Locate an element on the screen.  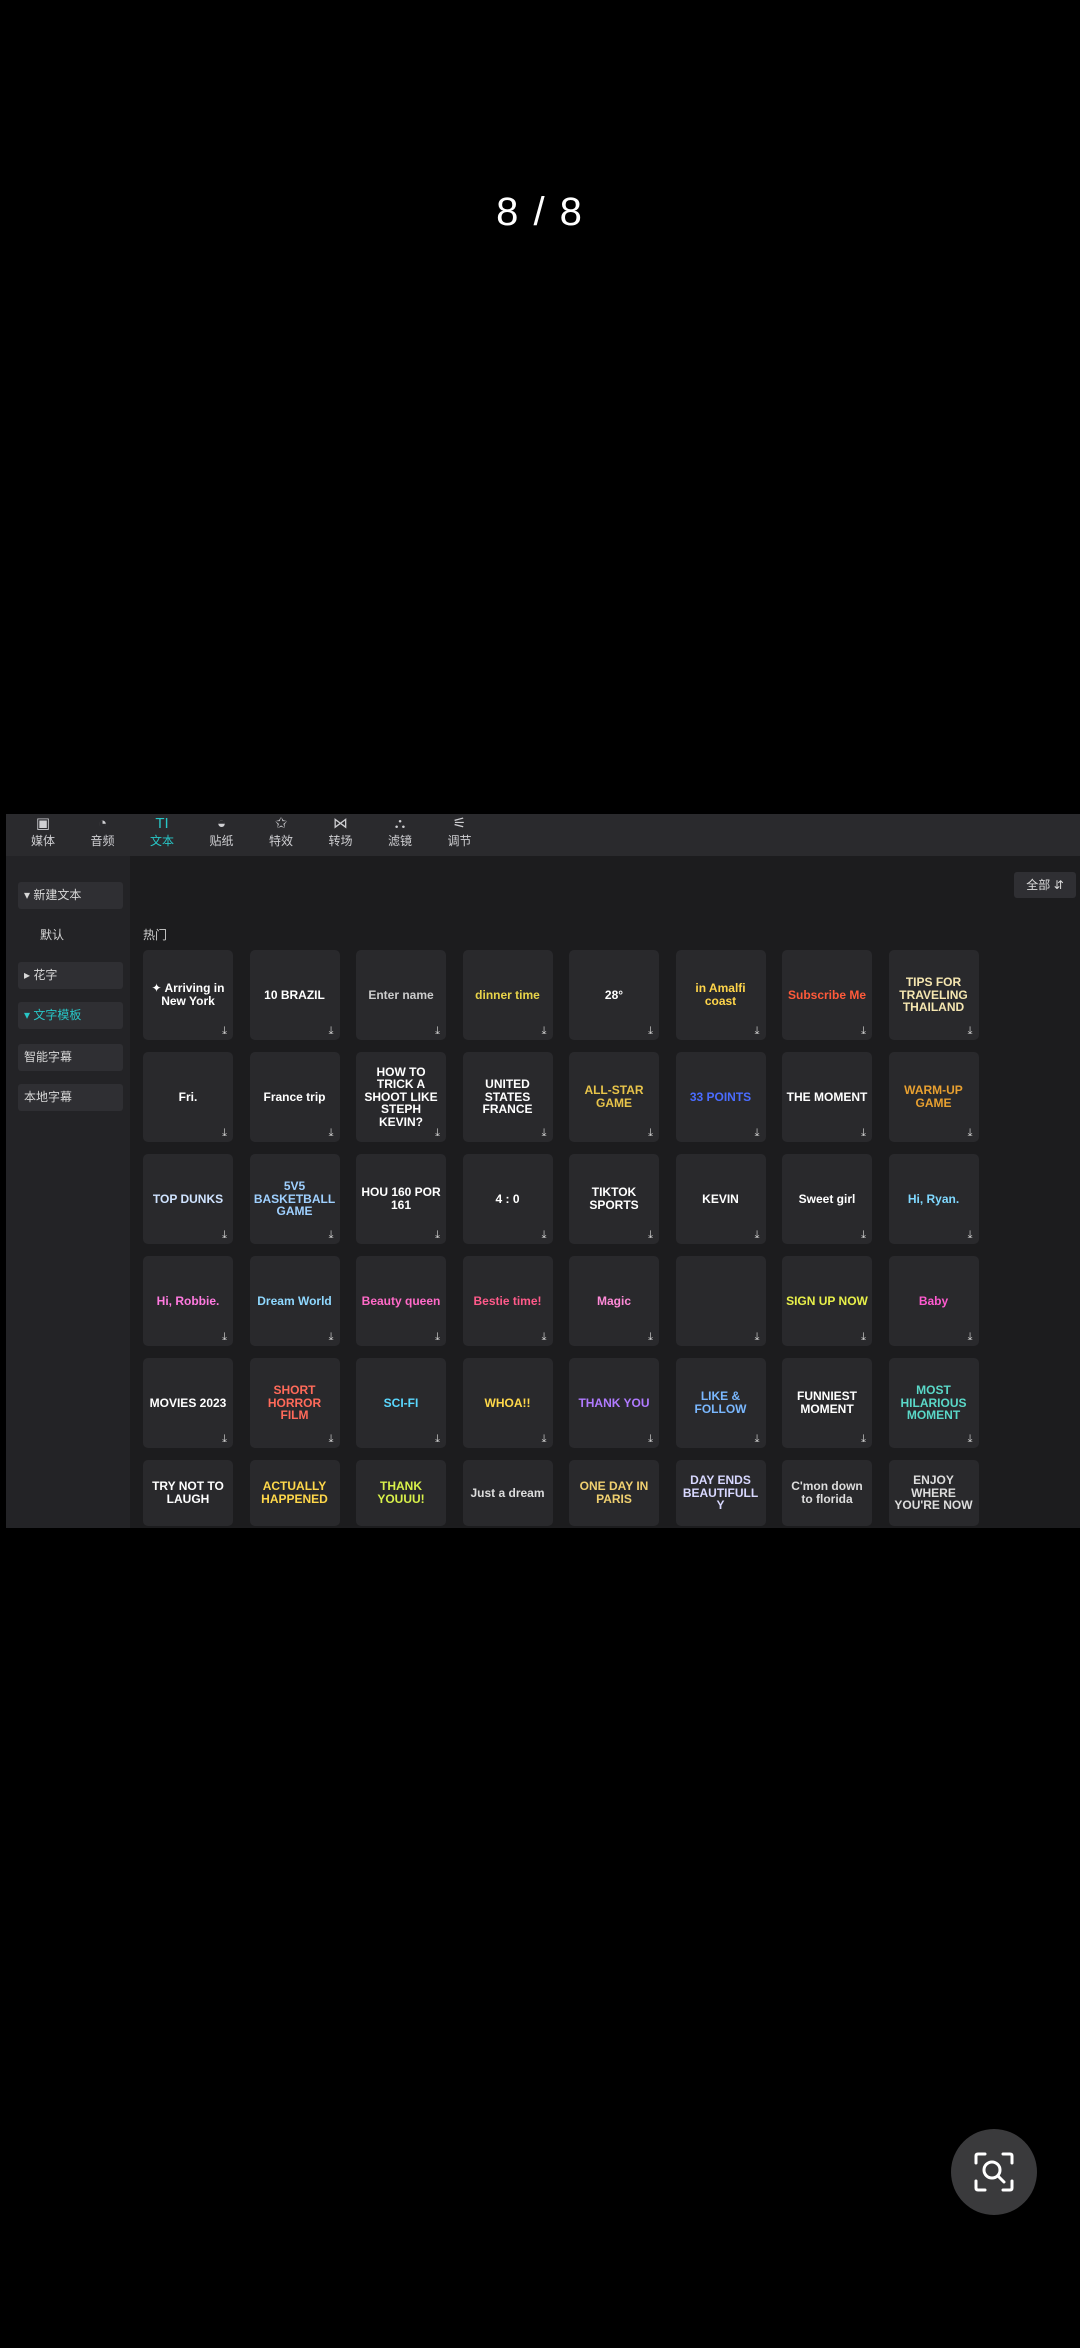
template-card: 33 POINTS ⤓ is located at coordinates (720, 1097).